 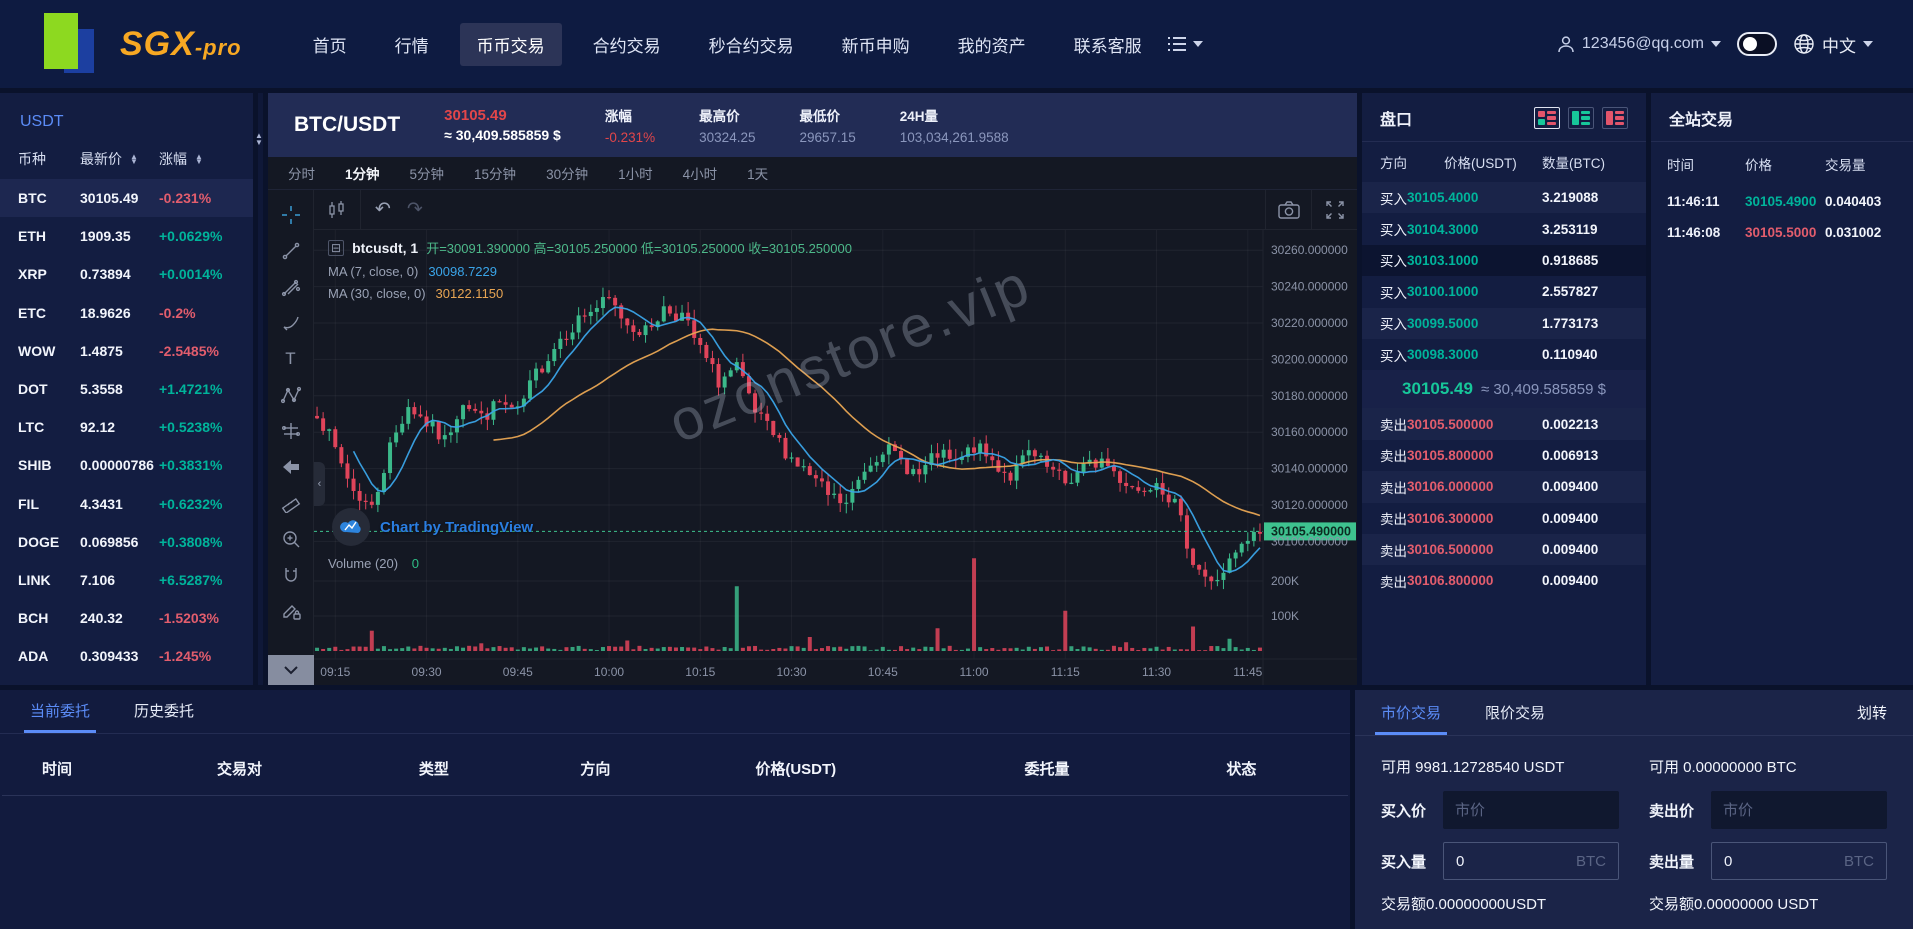 What do you see at coordinates (1799, 810) in the screenshot?
I see `sell-price-input` at bounding box center [1799, 810].